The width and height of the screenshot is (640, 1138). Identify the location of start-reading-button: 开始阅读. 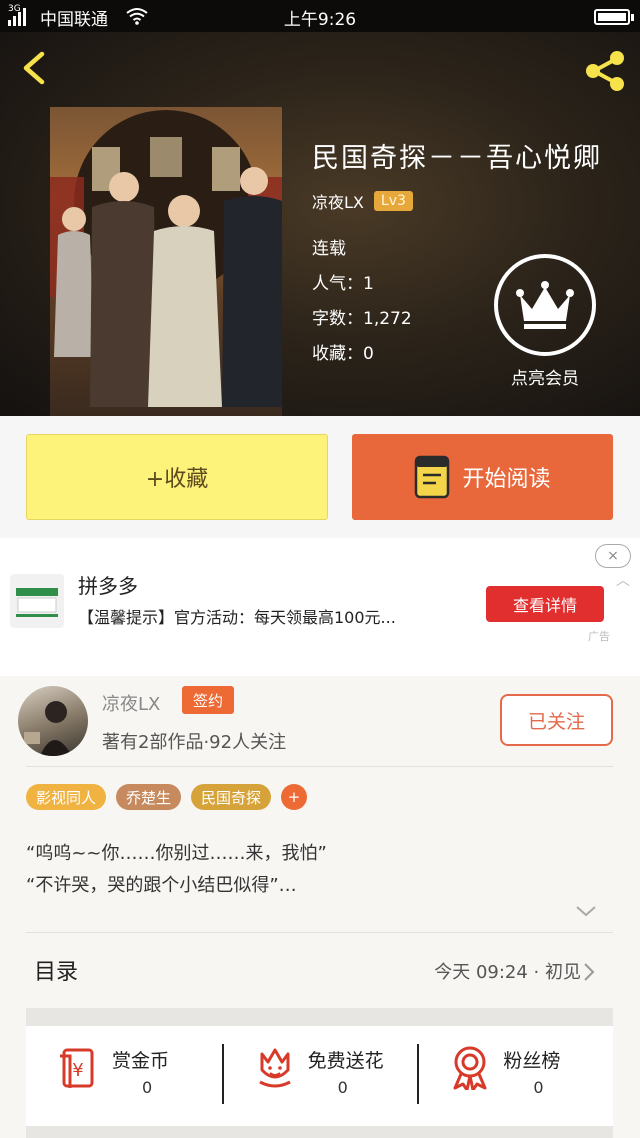
(482, 477).